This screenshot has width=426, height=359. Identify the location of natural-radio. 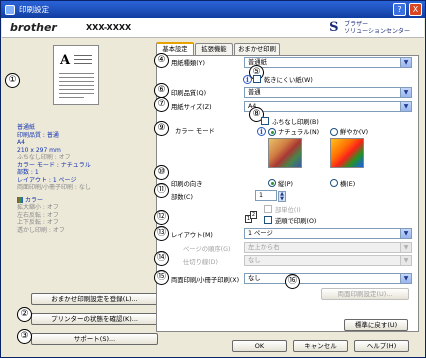
(272, 132).